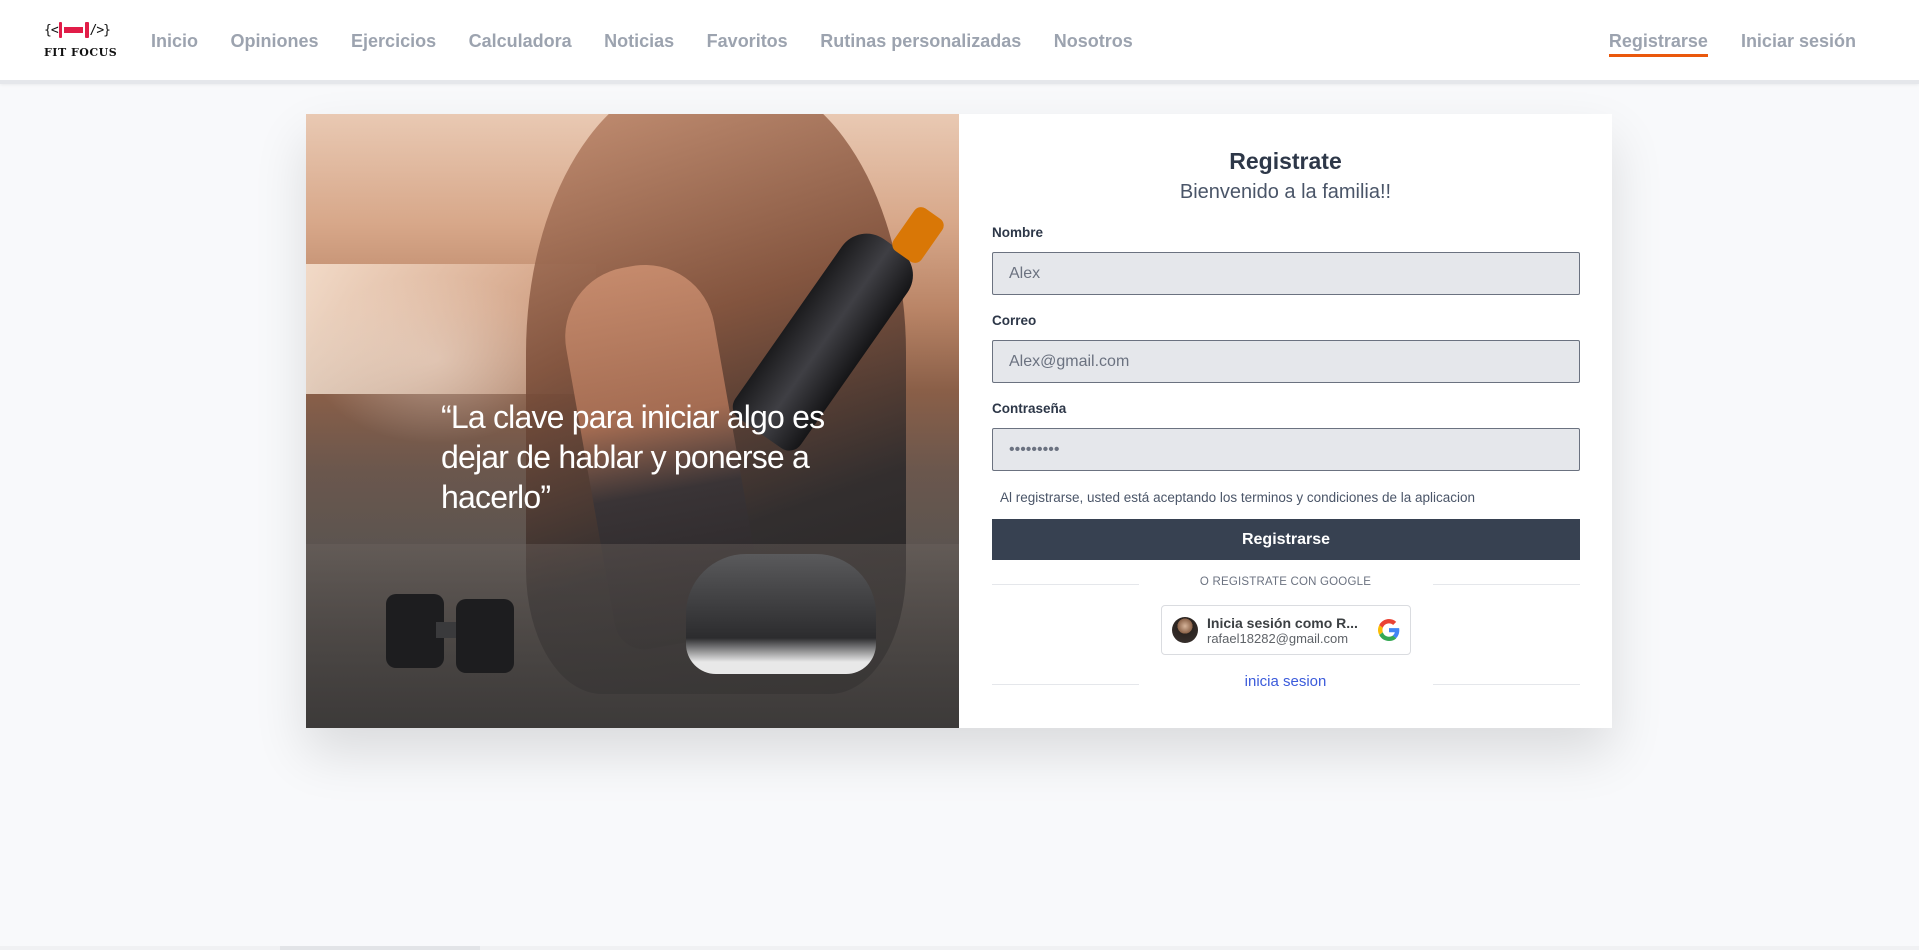 Image resolution: width=1919 pixels, height=950 pixels. Describe the element at coordinates (1658, 43) in the screenshot. I see `nav-register-link: Registrarse` at that location.